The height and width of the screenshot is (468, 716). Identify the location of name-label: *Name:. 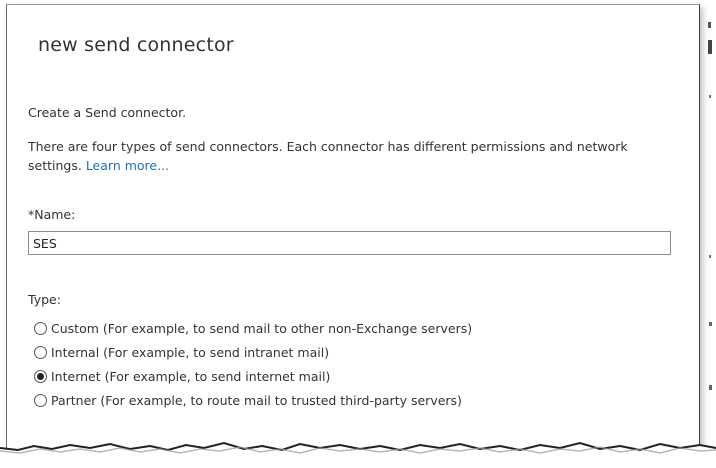
(52, 214).